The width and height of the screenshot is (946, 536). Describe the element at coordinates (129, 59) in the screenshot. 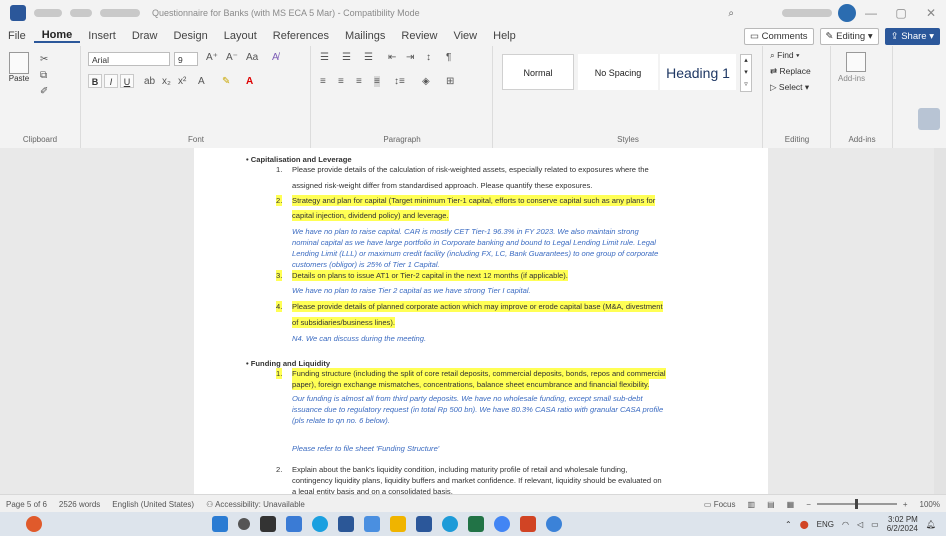

I see `font-name-select: Arial` at that location.